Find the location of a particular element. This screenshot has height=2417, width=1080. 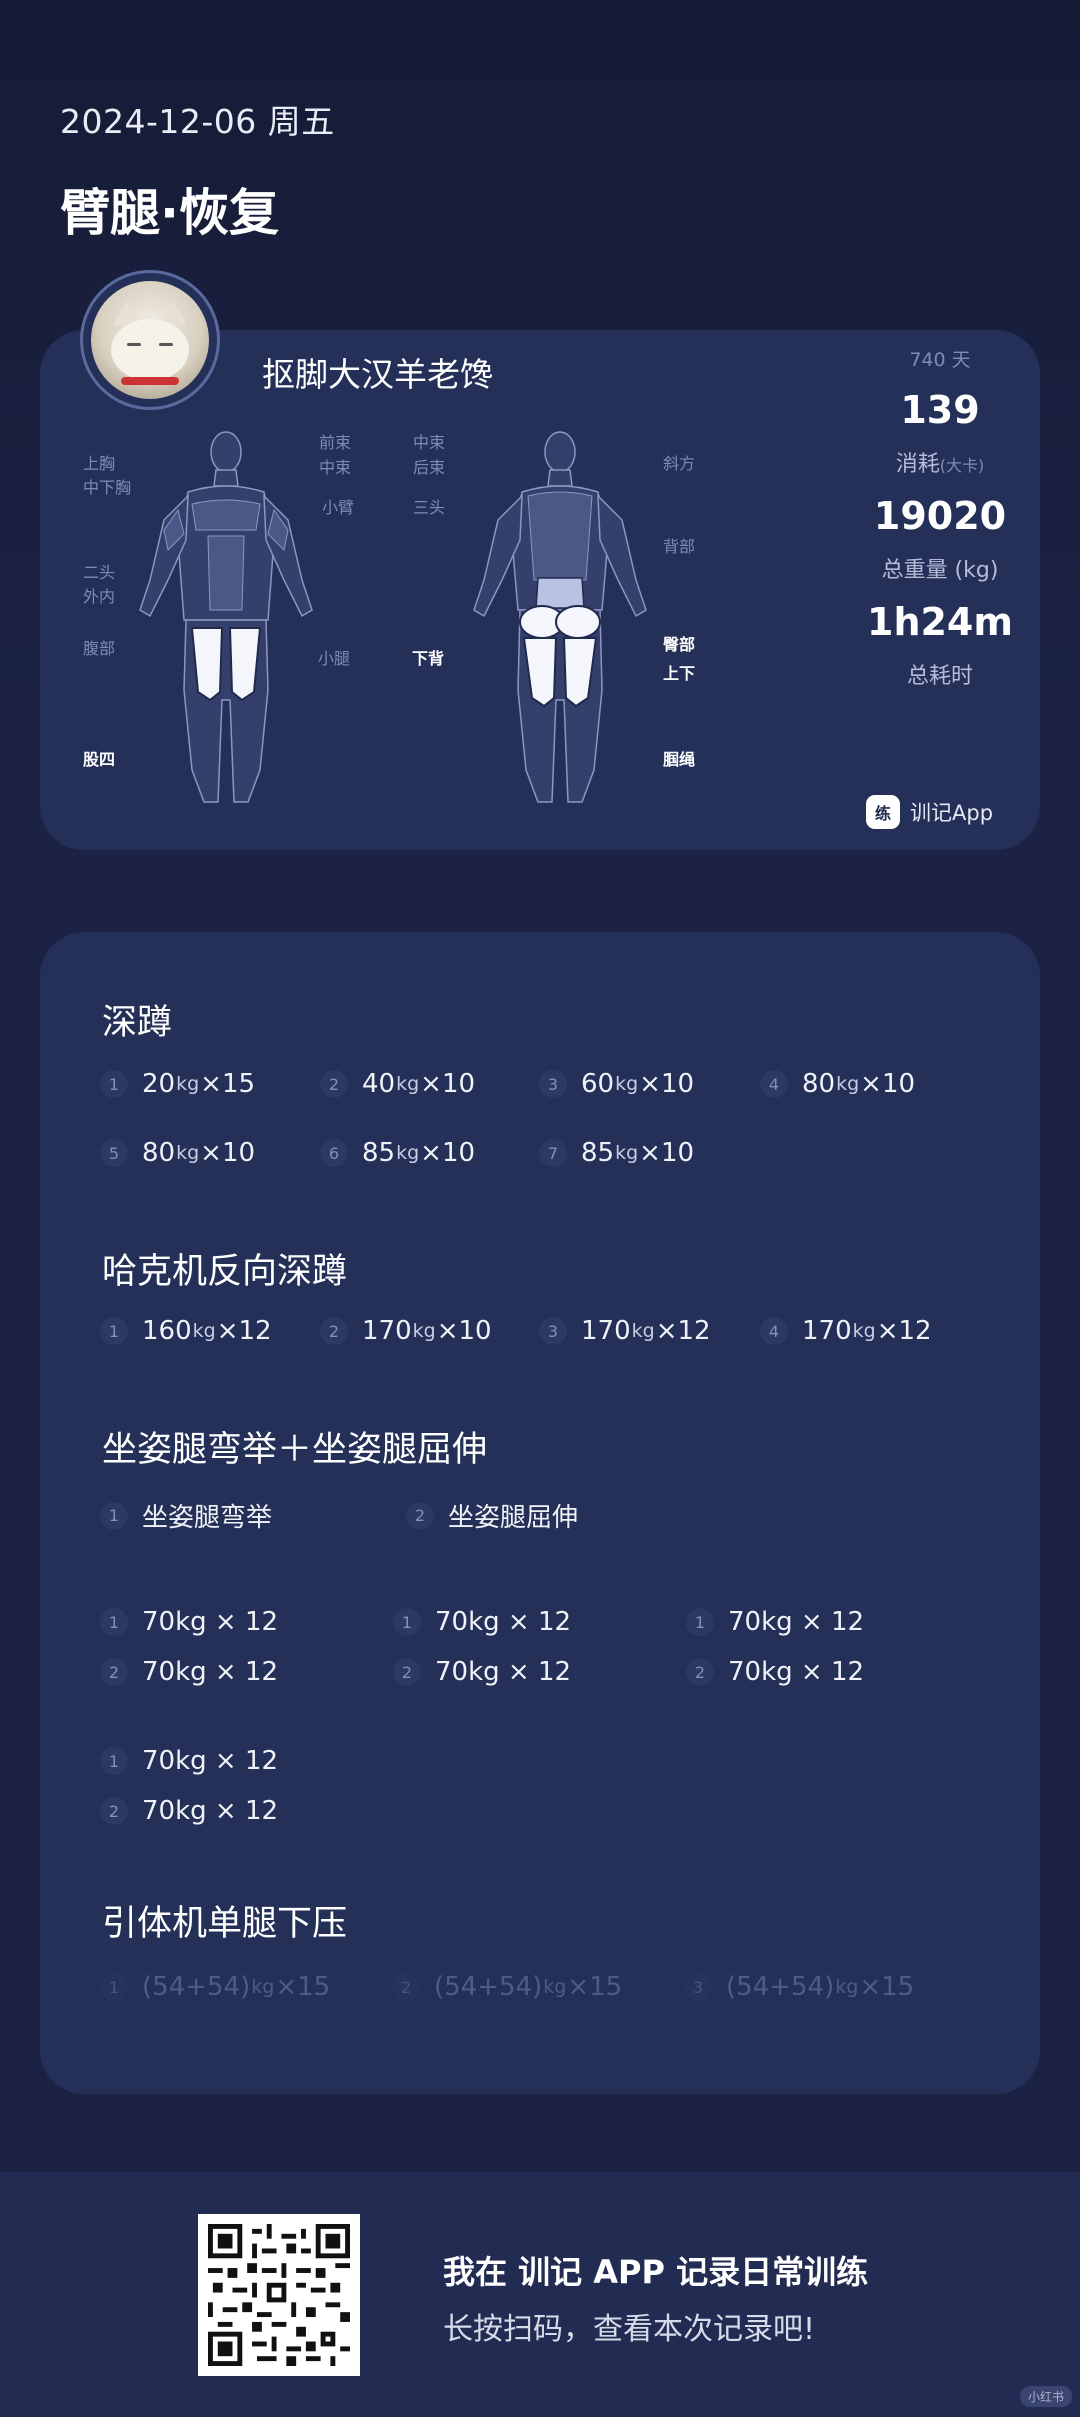

sub-exercise: 1 坐姿腿弯举 is located at coordinates (186, 1515).